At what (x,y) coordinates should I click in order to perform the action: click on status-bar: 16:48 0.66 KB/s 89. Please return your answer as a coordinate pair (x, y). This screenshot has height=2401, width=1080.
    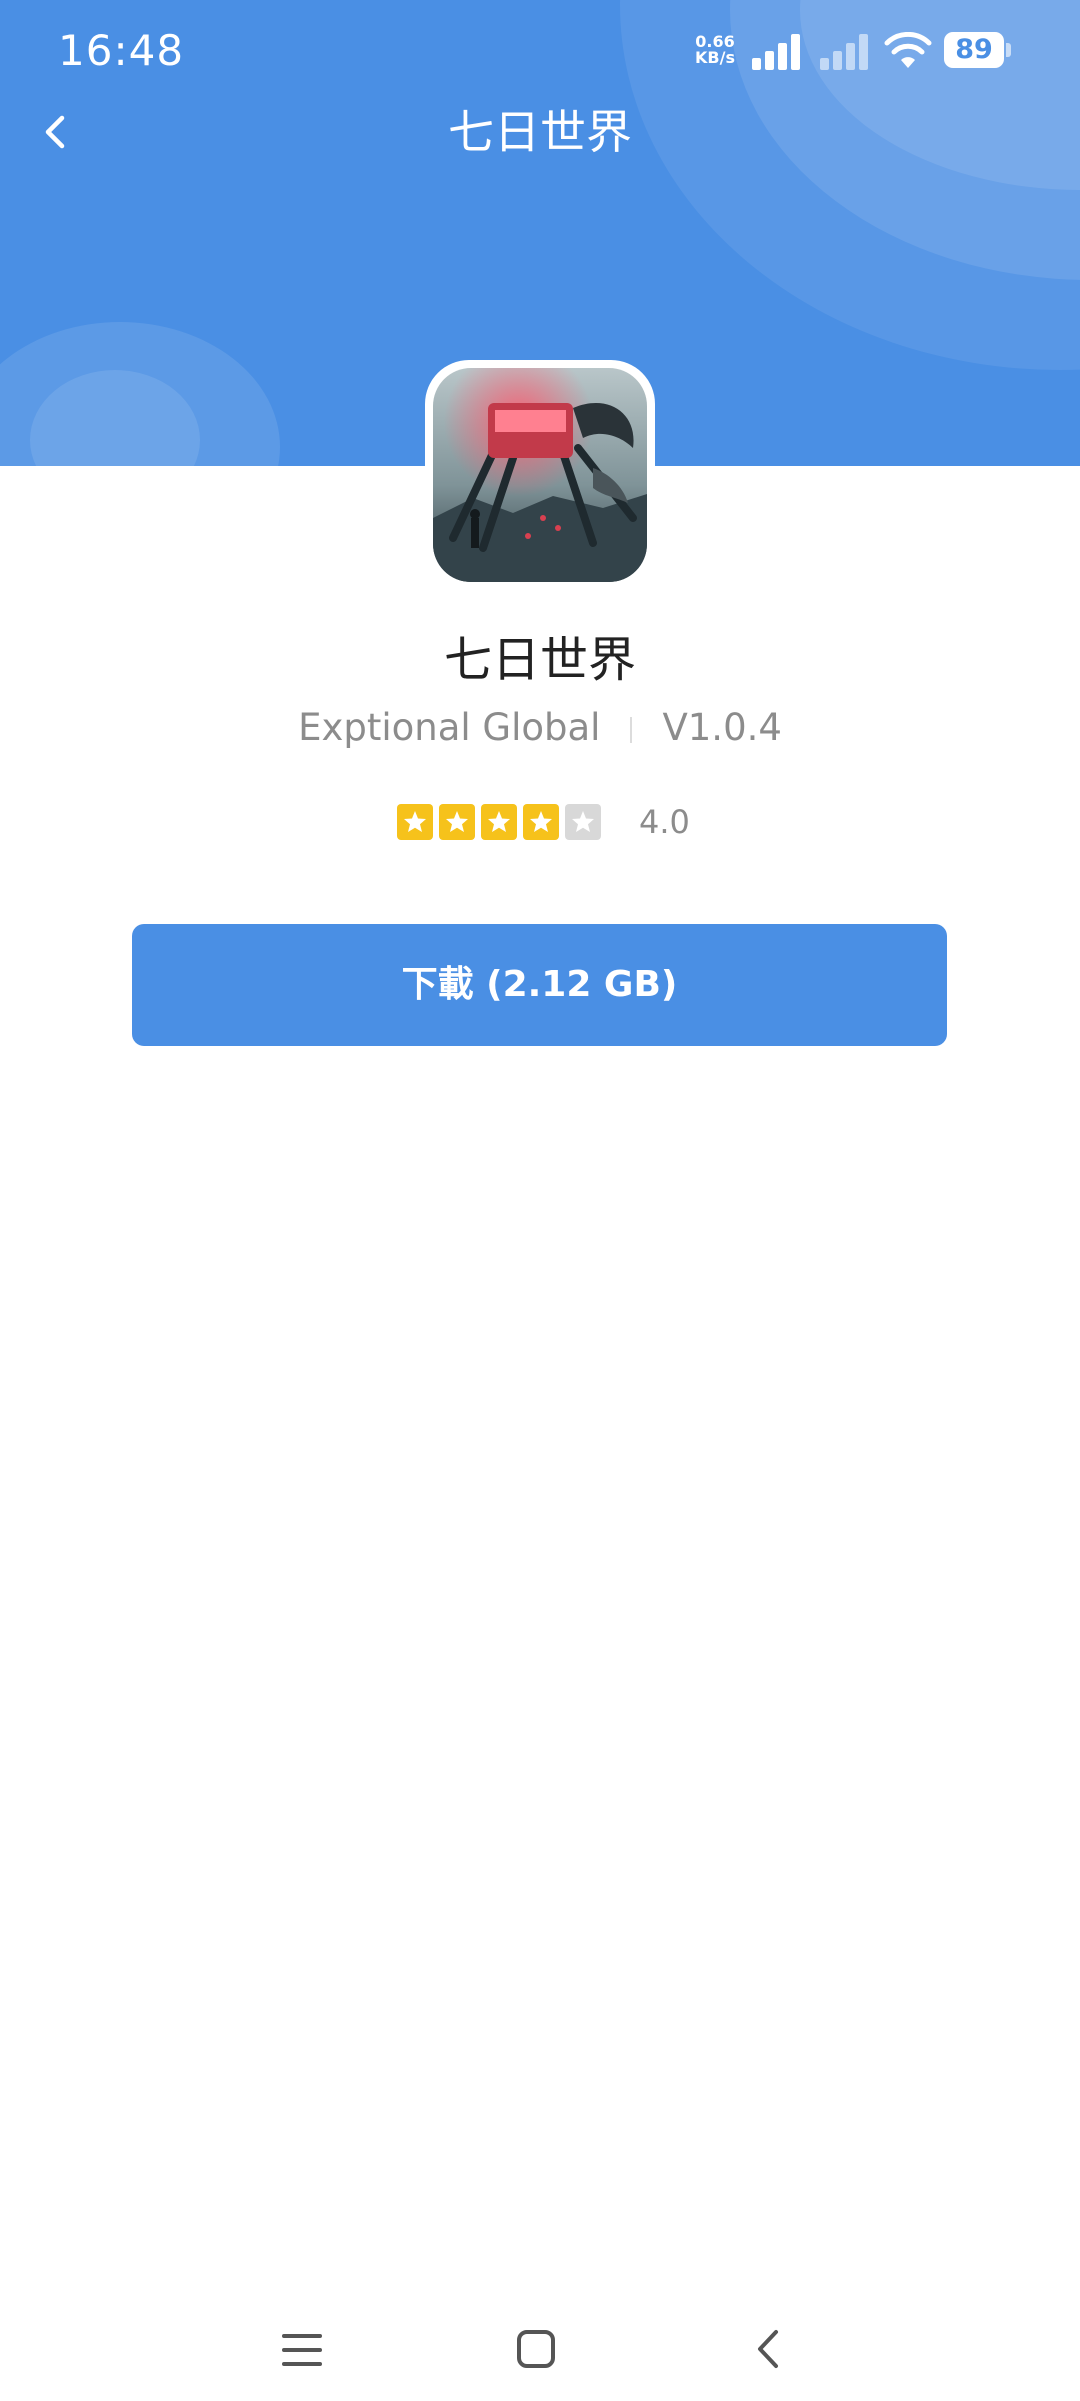
    Looking at the image, I should click on (540, 50).